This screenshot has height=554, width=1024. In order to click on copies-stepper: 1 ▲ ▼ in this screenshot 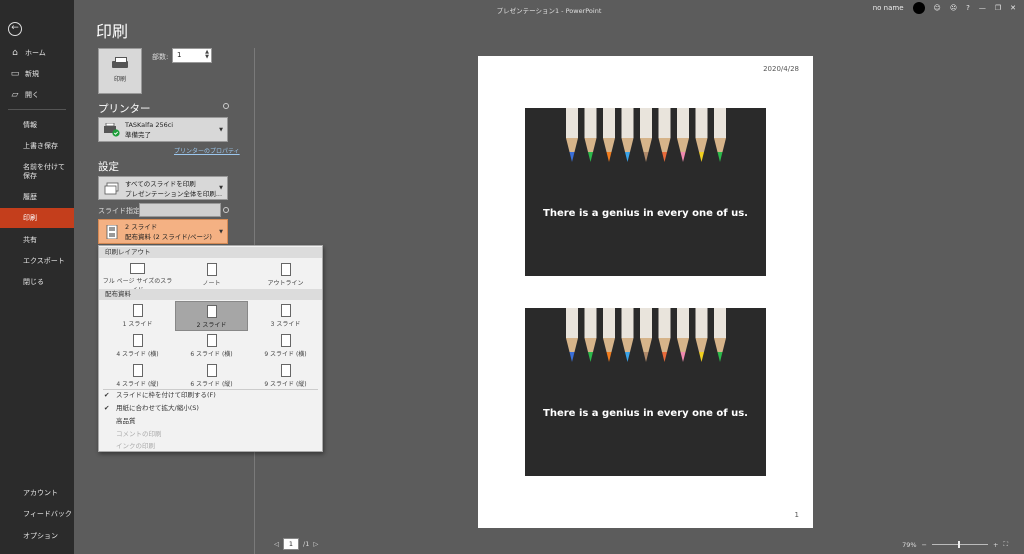, I will do `click(192, 55)`.